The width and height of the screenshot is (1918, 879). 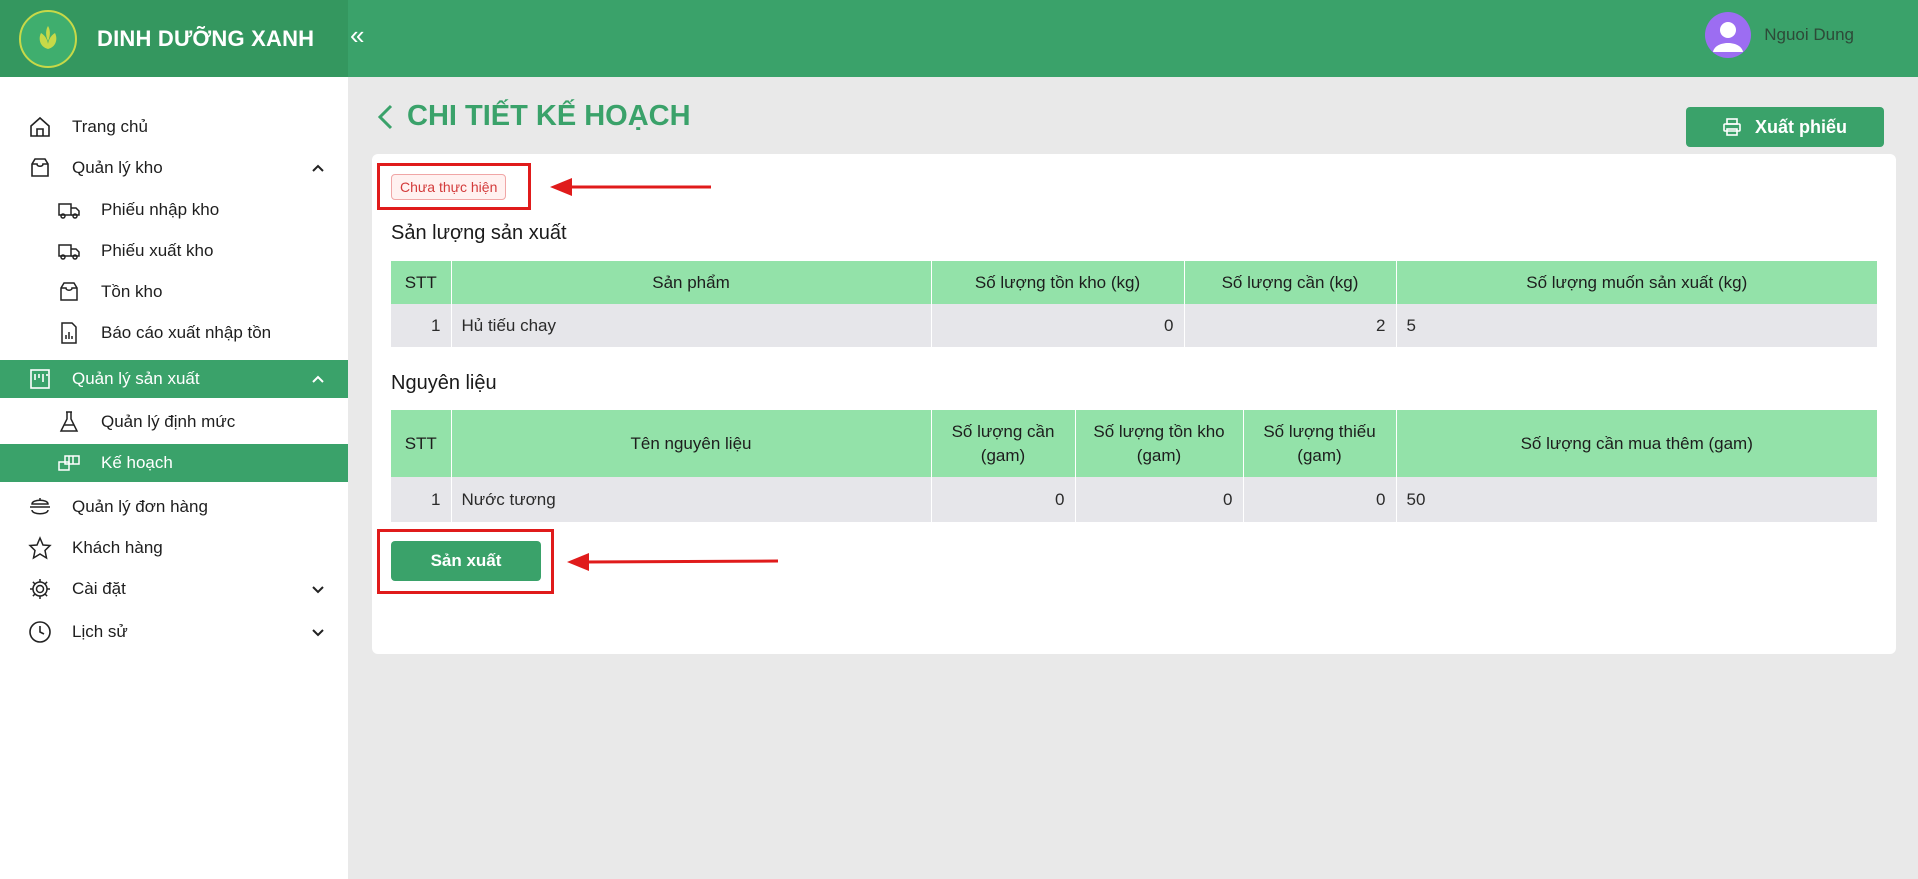 I want to click on truck-out-icon, so click(x=69, y=252).